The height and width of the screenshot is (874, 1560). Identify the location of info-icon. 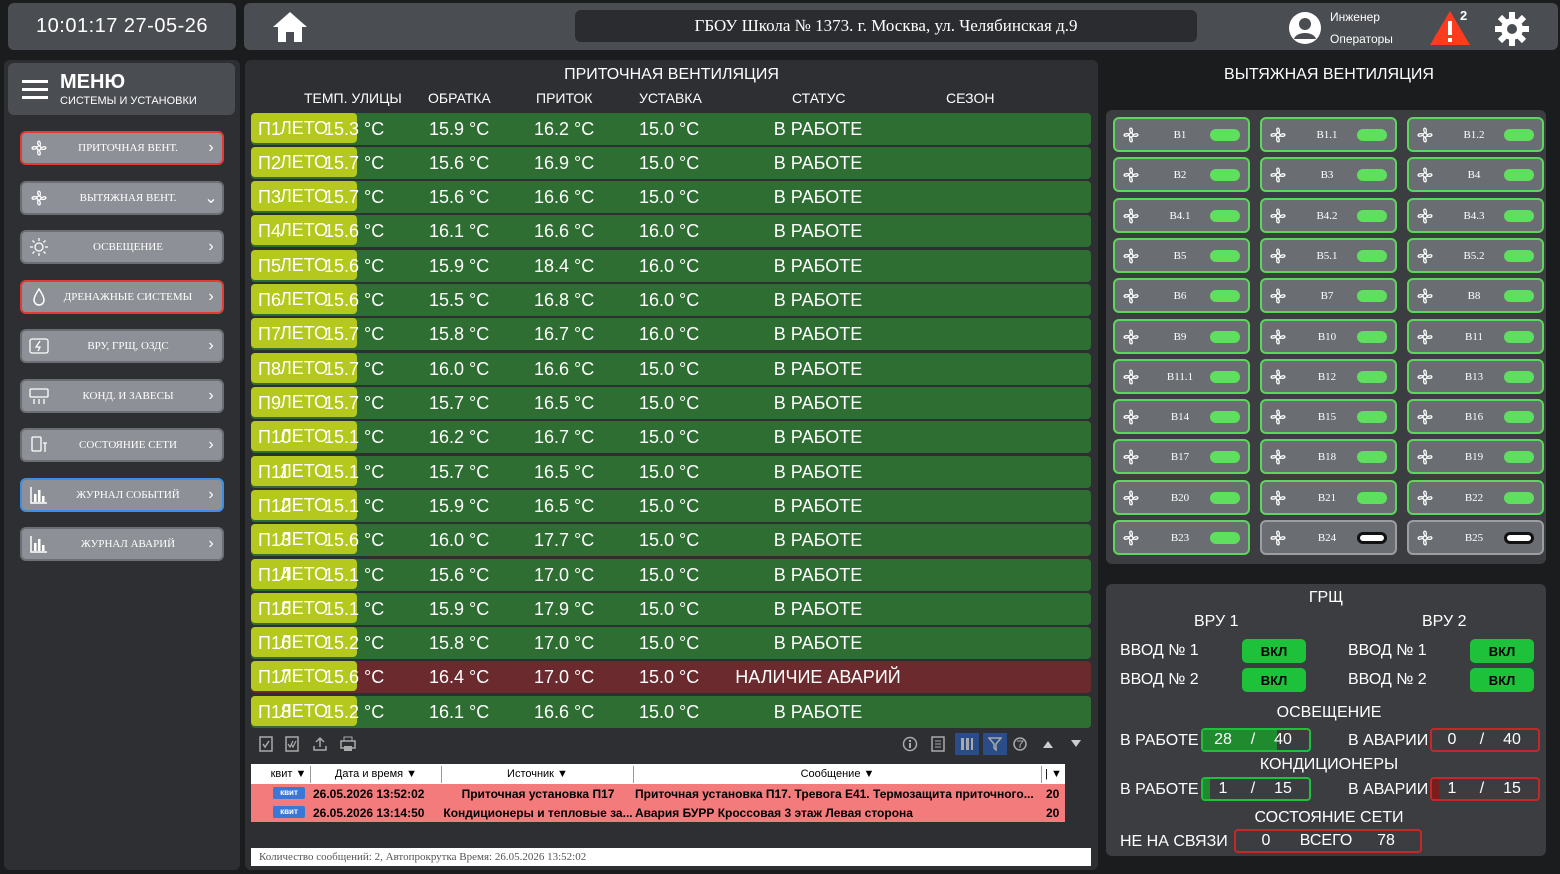
(910, 744).